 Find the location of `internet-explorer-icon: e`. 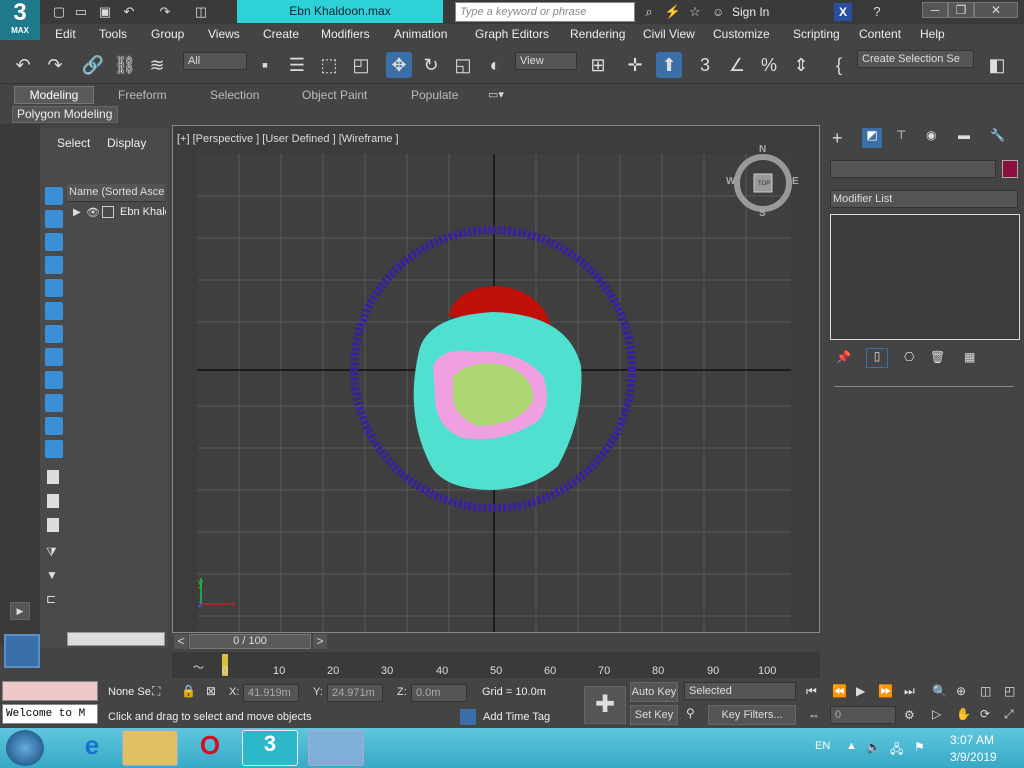

internet-explorer-icon: e is located at coordinates (92, 748).